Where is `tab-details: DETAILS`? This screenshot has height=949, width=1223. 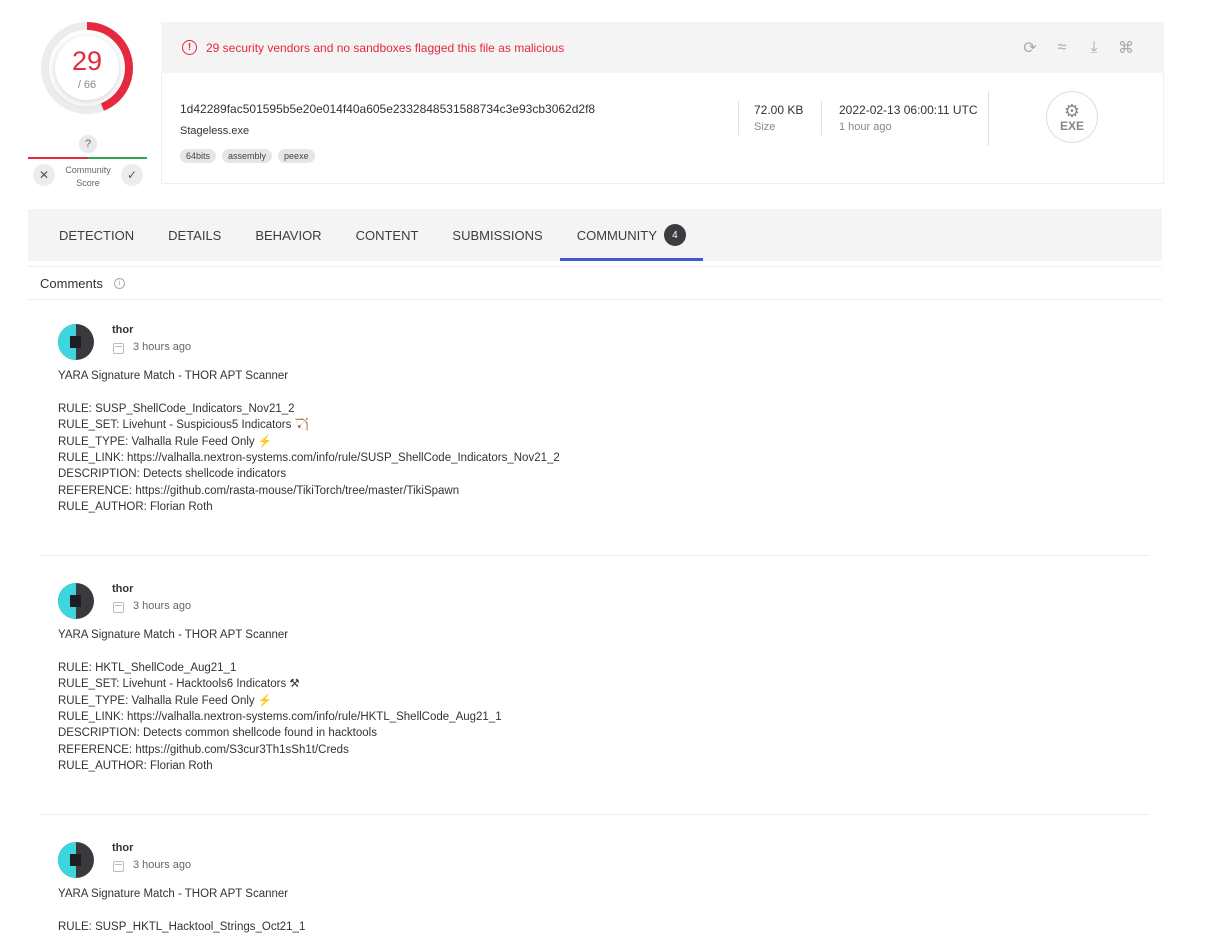 tab-details: DETAILS is located at coordinates (194, 235).